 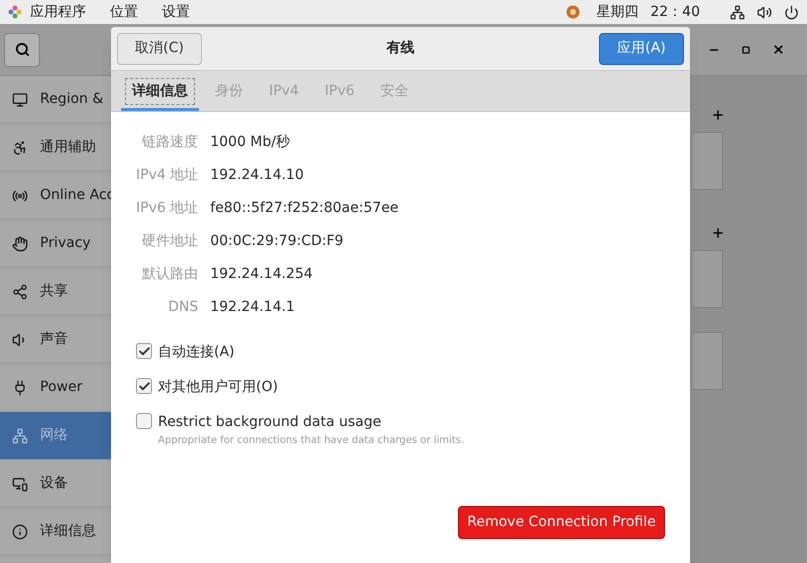 What do you see at coordinates (218, 387) in the screenshot?
I see `option-label: 对其他用户可用(O)` at bounding box center [218, 387].